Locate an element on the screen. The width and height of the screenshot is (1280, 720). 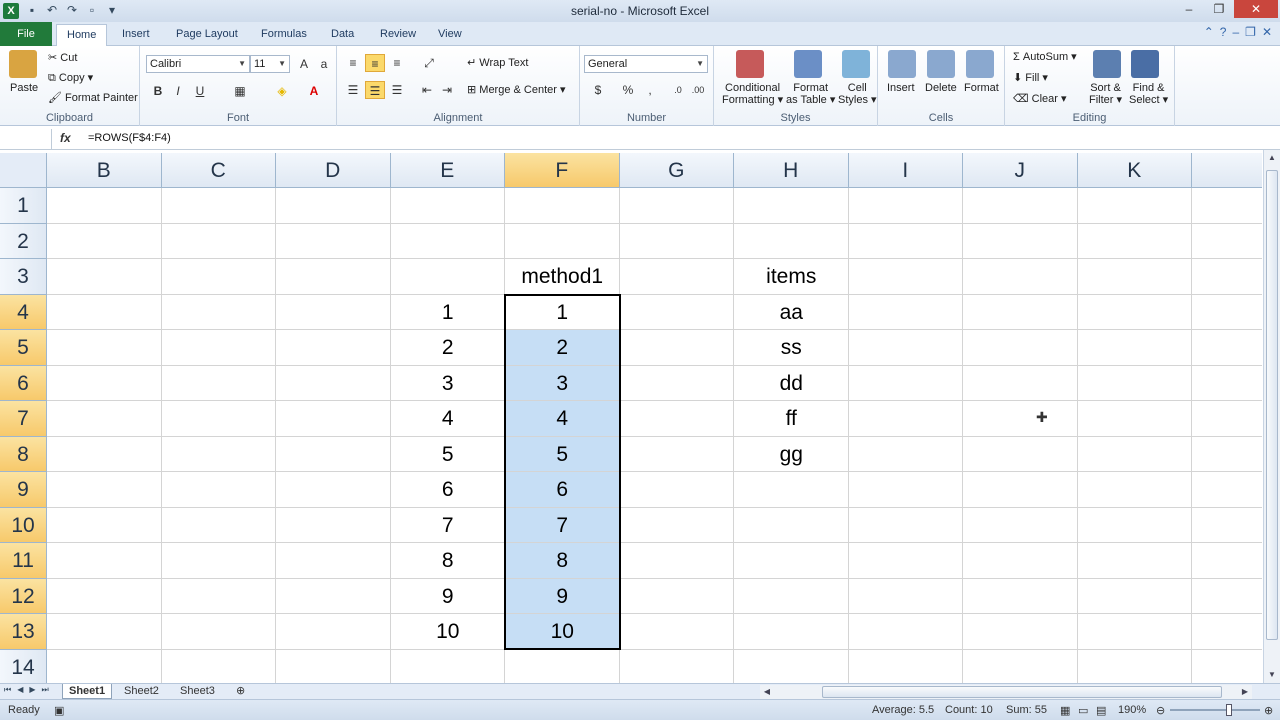
delete-cells-icon is located at coordinates (941, 64).